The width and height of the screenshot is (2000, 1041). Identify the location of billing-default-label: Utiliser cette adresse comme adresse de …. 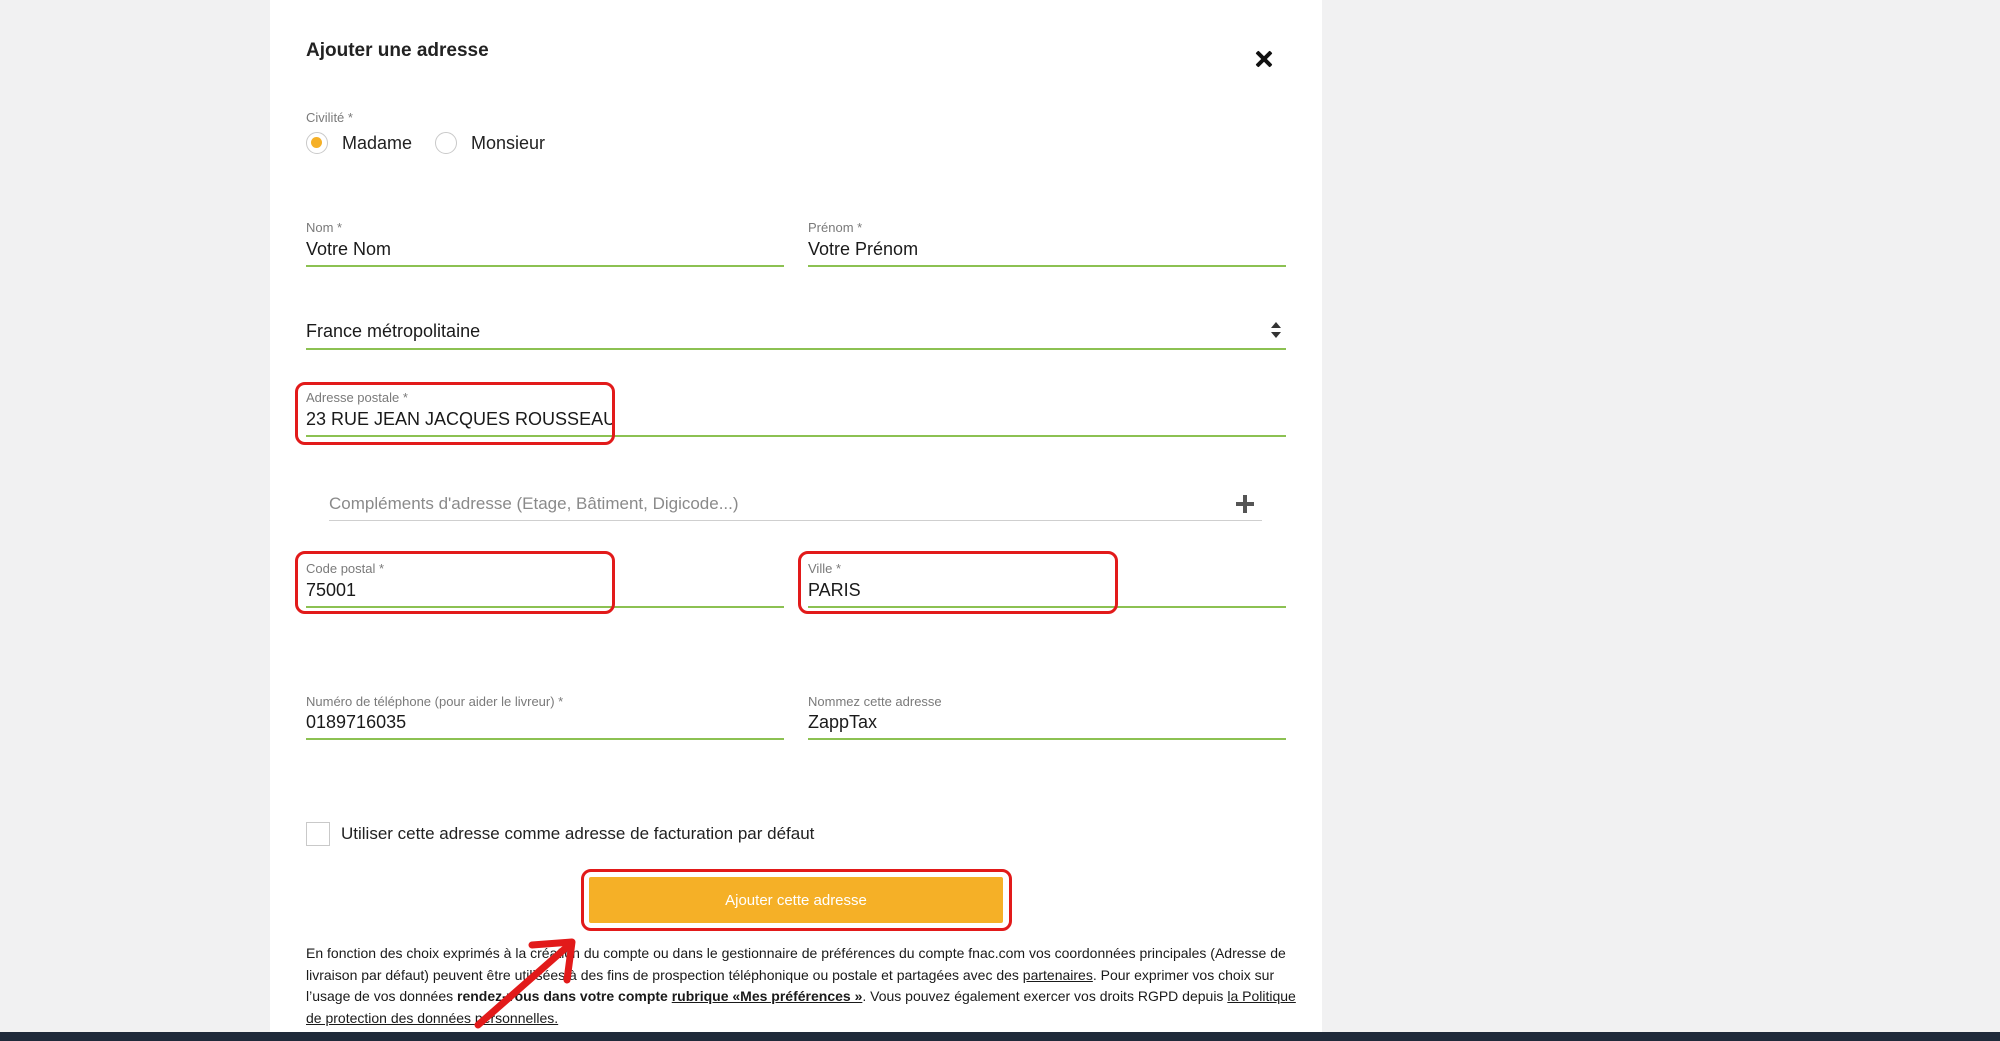
(578, 833).